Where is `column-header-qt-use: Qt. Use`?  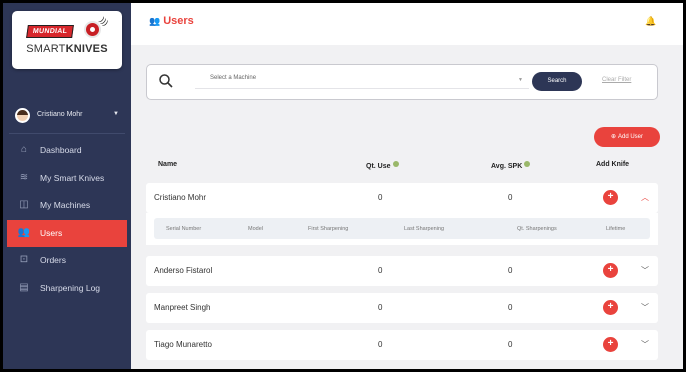
column-header-qt-use: Qt. Use is located at coordinates (382, 165).